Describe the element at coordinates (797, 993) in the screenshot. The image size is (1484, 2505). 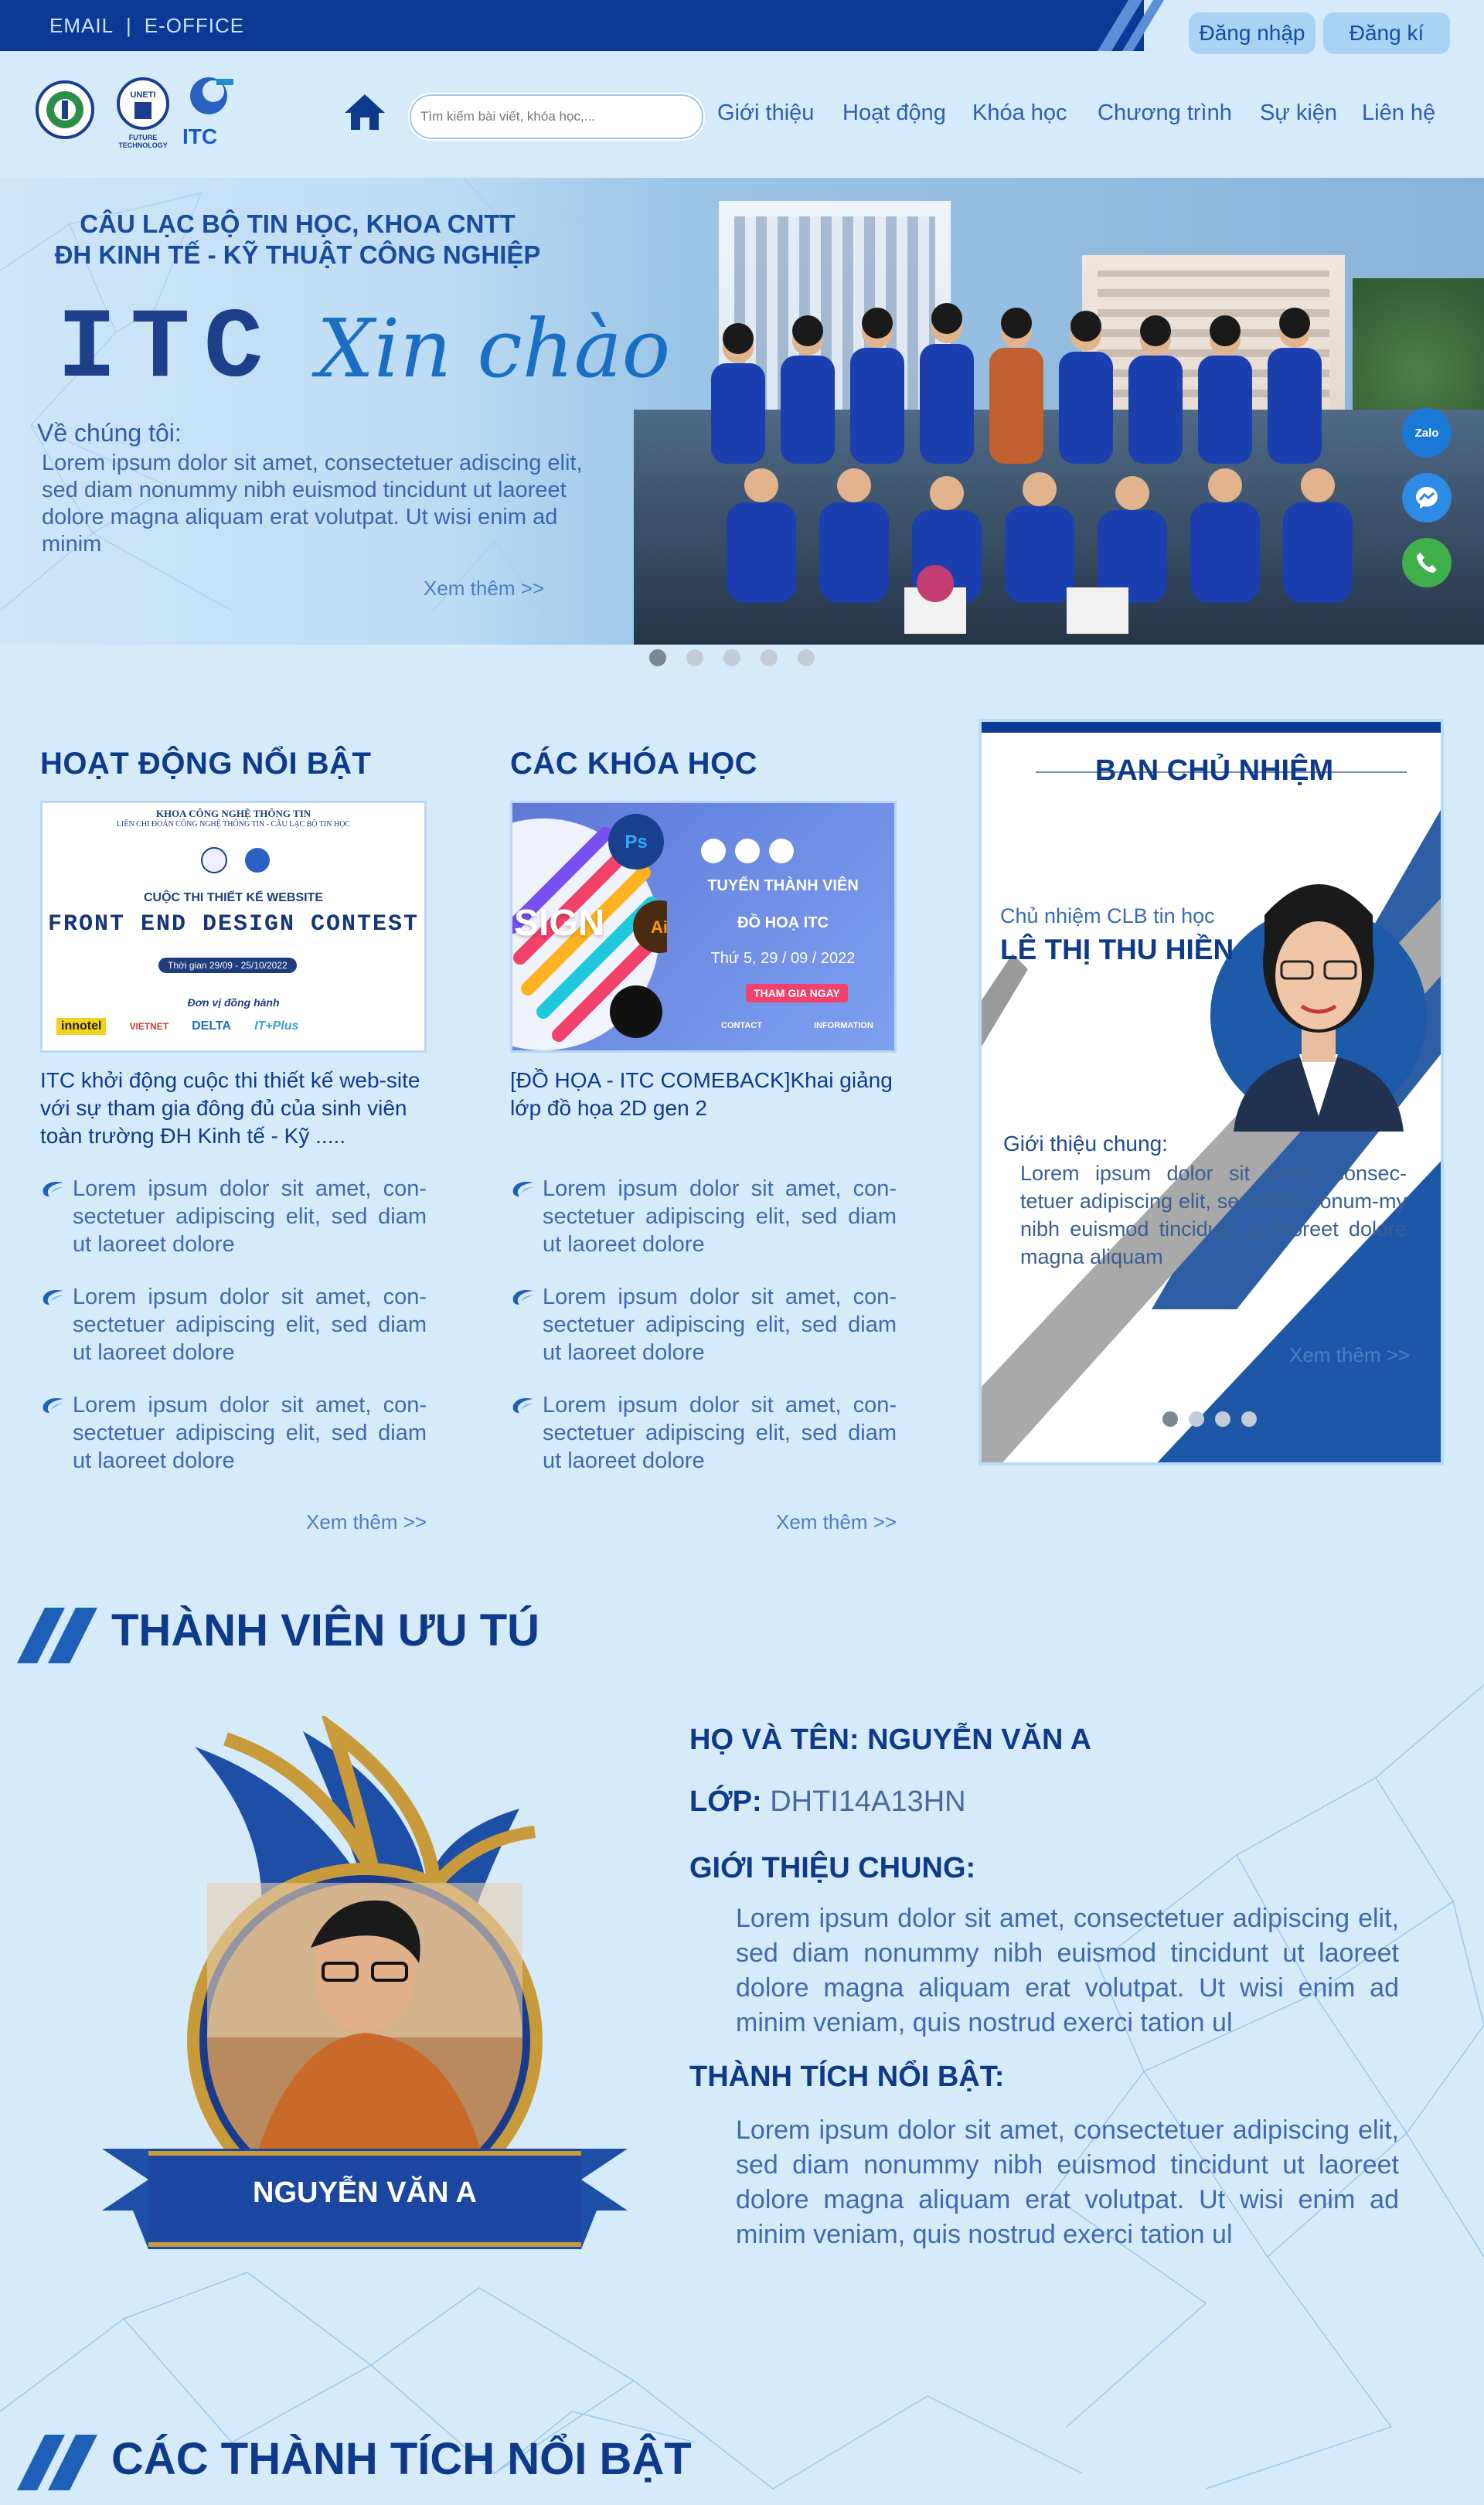
I see `poster-cta: THAM GIA NGAY` at that location.